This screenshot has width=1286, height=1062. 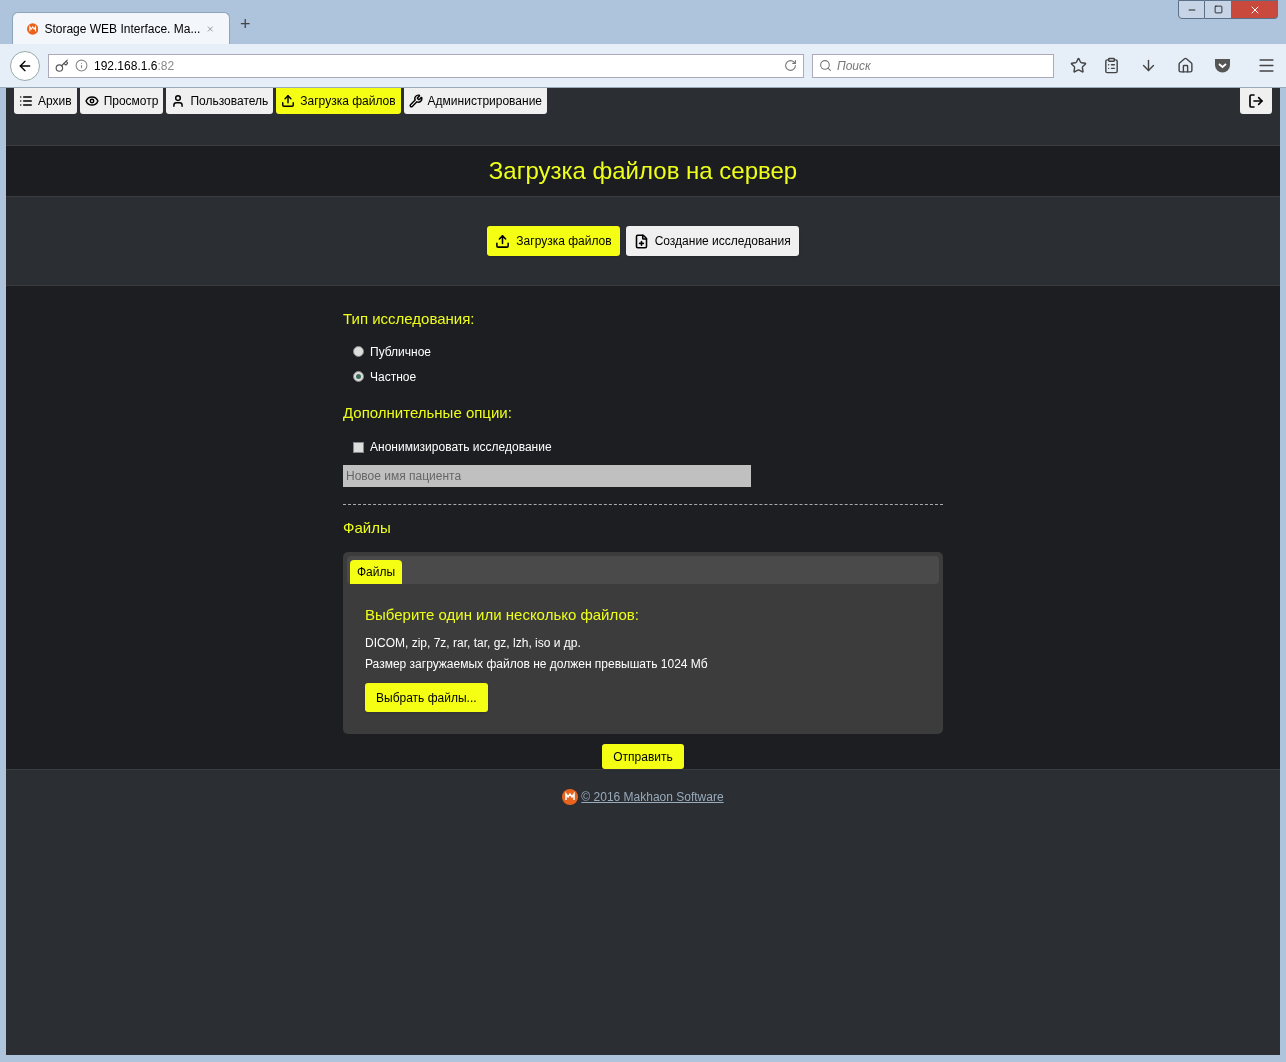 What do you see at coordinates (338, 101) in the screenshot?
I see `nav-tab: Загрузка файлов` at bounding box center [338, 101].